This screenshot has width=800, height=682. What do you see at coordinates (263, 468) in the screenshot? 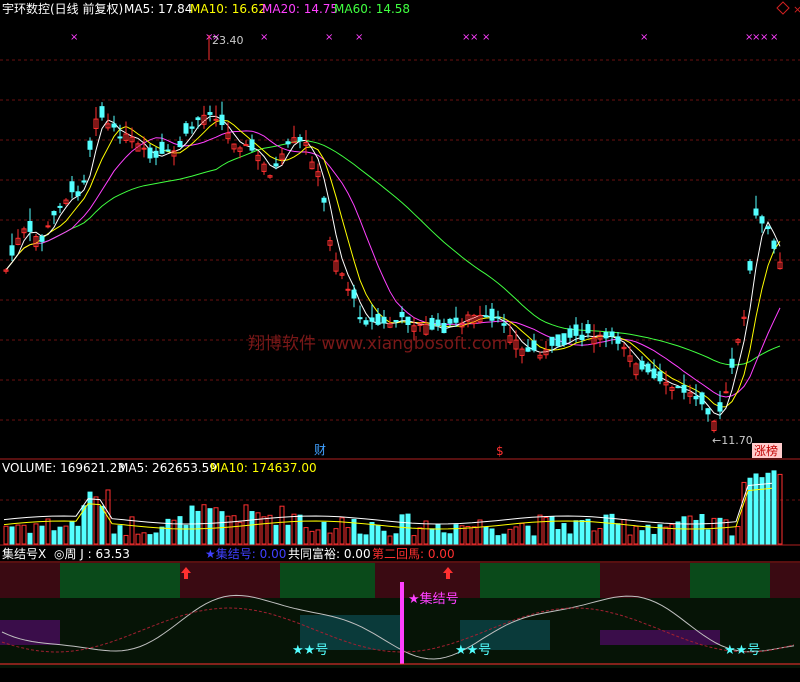
I see `volume-ma10-label: MA10: 174637.00` at bounding box center [263, 468].